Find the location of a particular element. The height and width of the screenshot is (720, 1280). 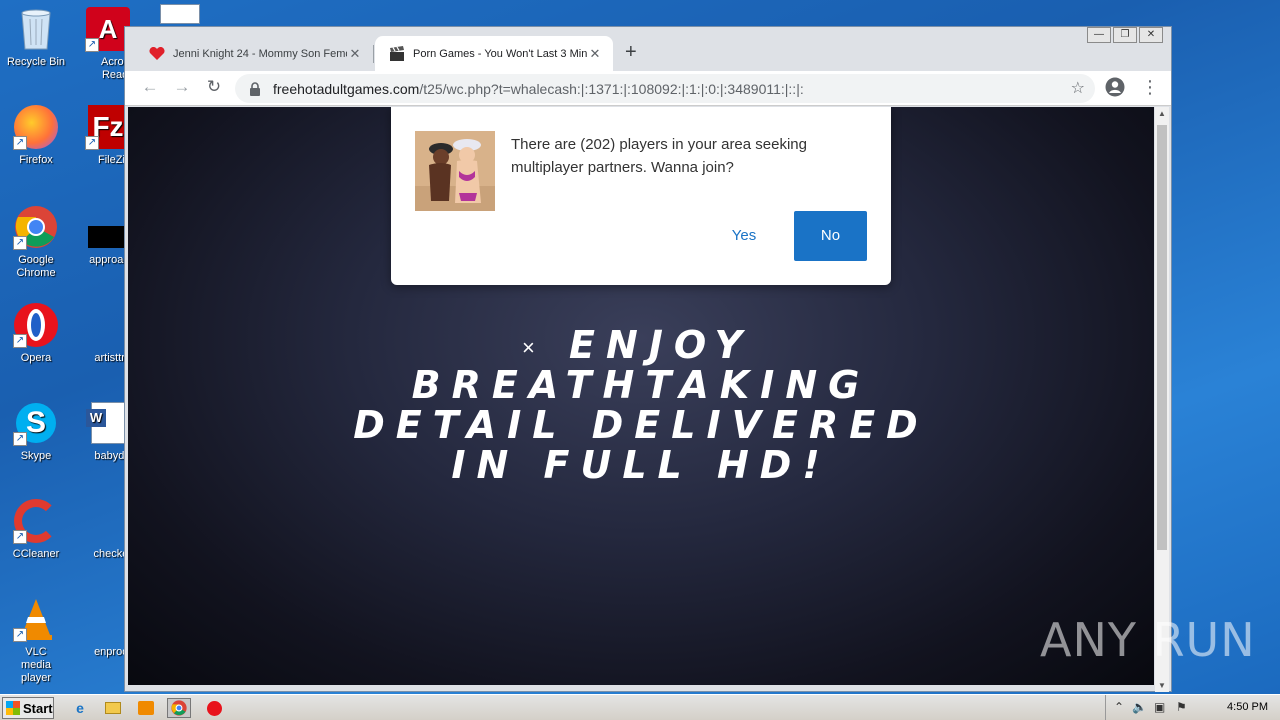

recycle-bin-icon is located at coordinates (36, 29).